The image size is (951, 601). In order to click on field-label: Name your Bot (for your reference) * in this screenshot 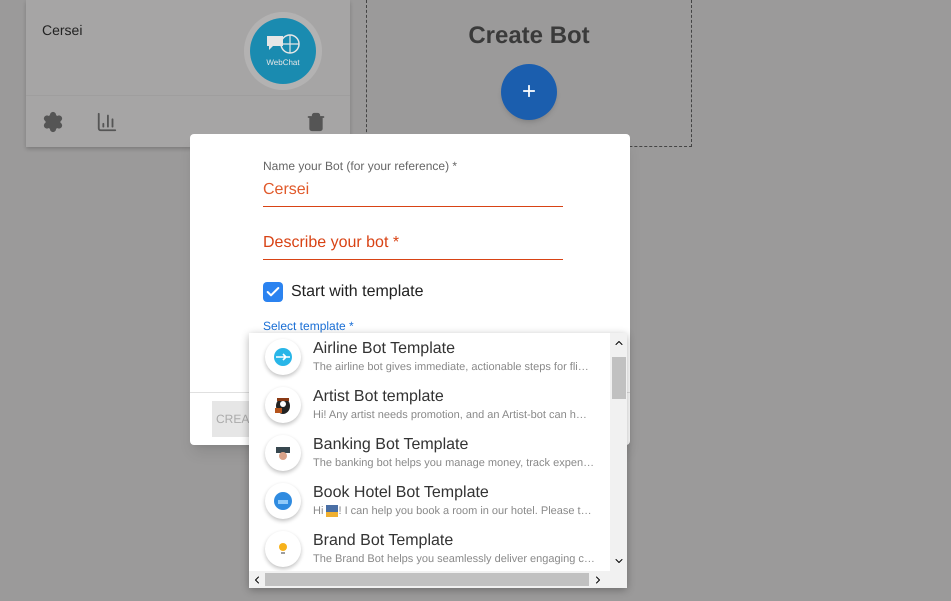, I will do `click(360, 166)`.